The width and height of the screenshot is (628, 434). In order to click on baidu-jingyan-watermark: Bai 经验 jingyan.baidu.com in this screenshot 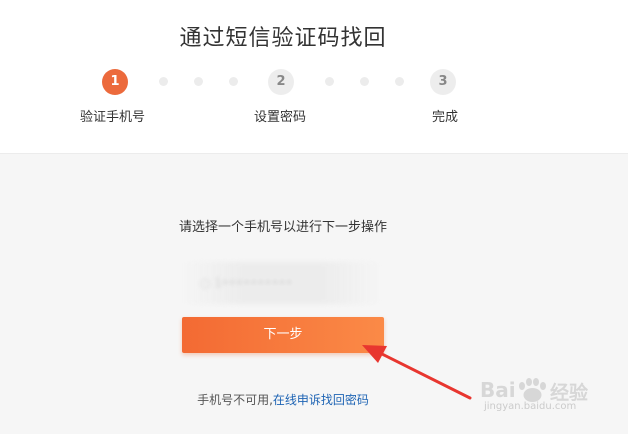, I will do `click(548, 392)`.